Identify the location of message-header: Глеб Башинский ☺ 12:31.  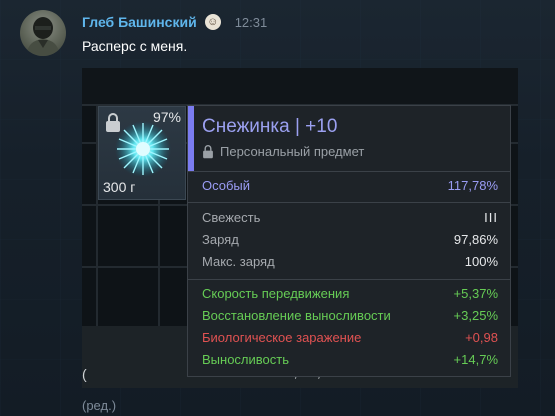
(174, 22).